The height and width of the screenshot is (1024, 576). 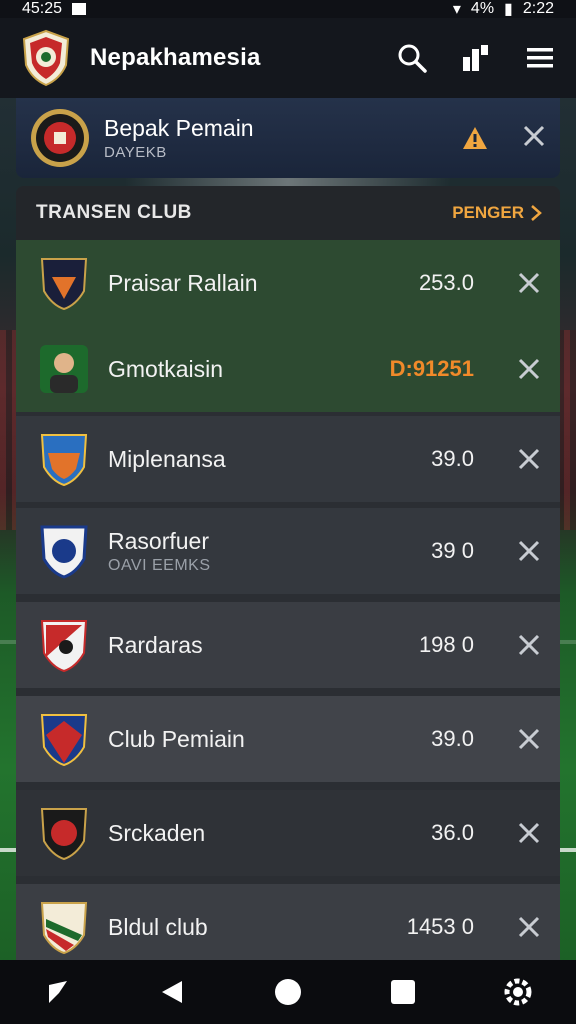 I want to click on club-name: Praisar Rallain, so click(x=183, y=282).